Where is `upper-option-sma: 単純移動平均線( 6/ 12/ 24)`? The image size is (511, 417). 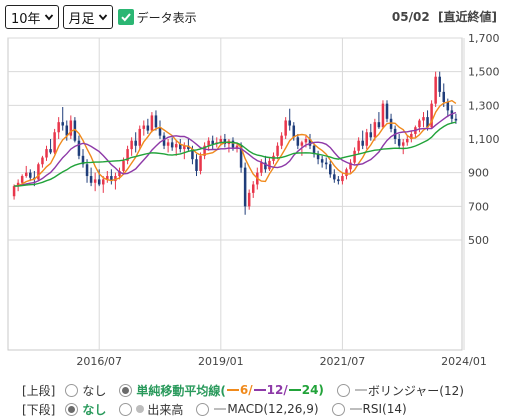 upper-option-sma: 単純移動平均線( 6/ 12/ 24) is located at coordinates (221, 390).